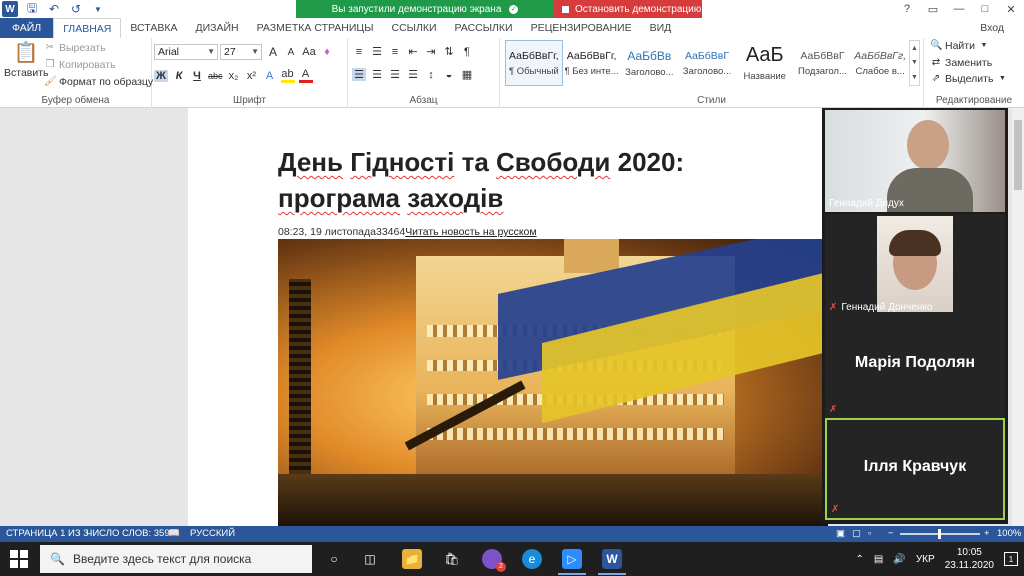 The image size is (1024, 576). What do you see at coordinates (467, 52) in the screenshot?
I see `pilcrow-icon: ¶` at bounding box center [467, 52].